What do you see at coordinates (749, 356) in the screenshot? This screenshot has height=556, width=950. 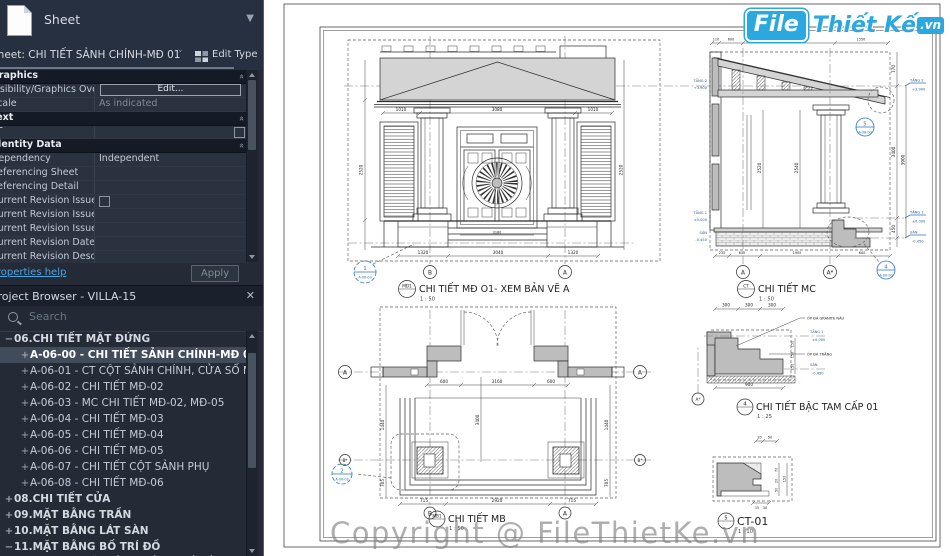 I see `steps-profile` at bounding box center [749, 356].